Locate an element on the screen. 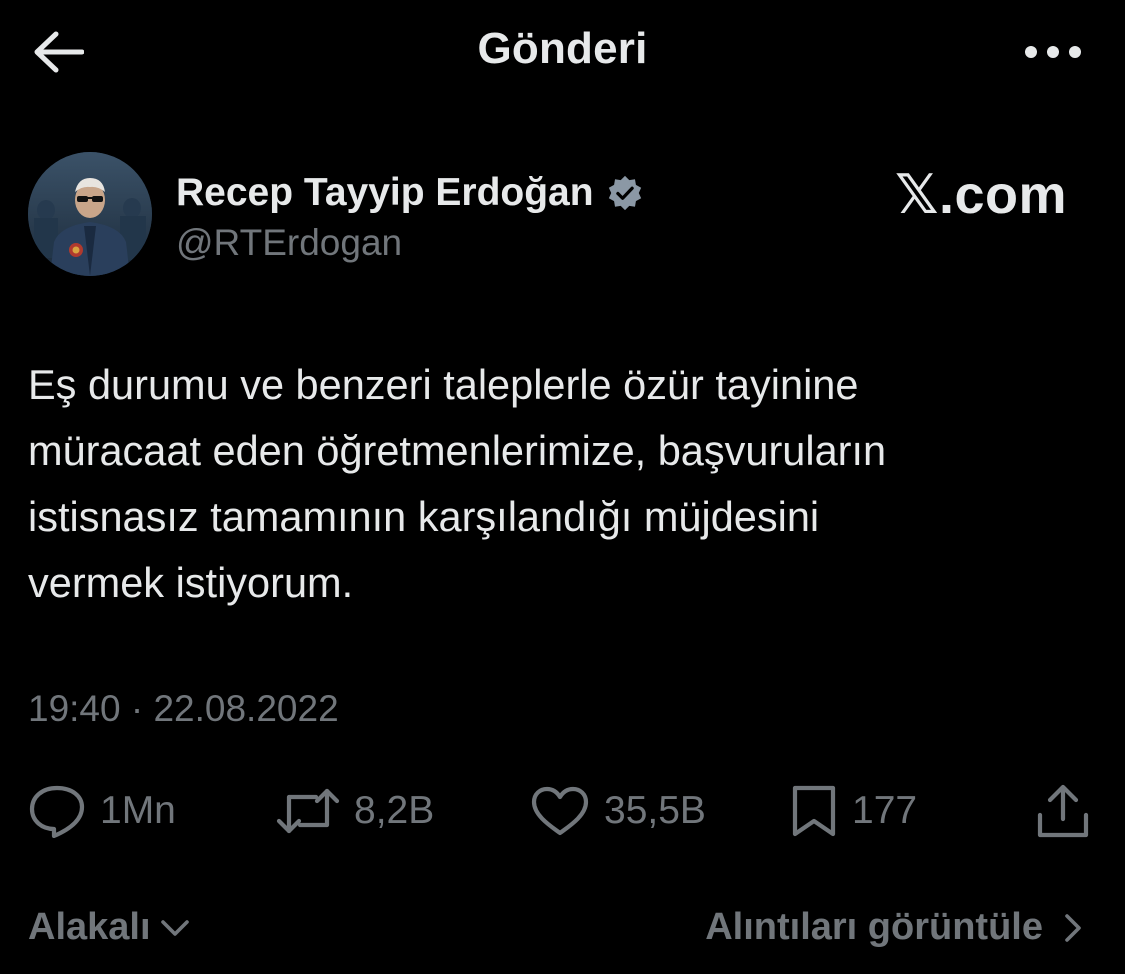 The width and height of the screenshot is (1125, 974). bookmark-button: 177 is located at coordinates (853, 811).